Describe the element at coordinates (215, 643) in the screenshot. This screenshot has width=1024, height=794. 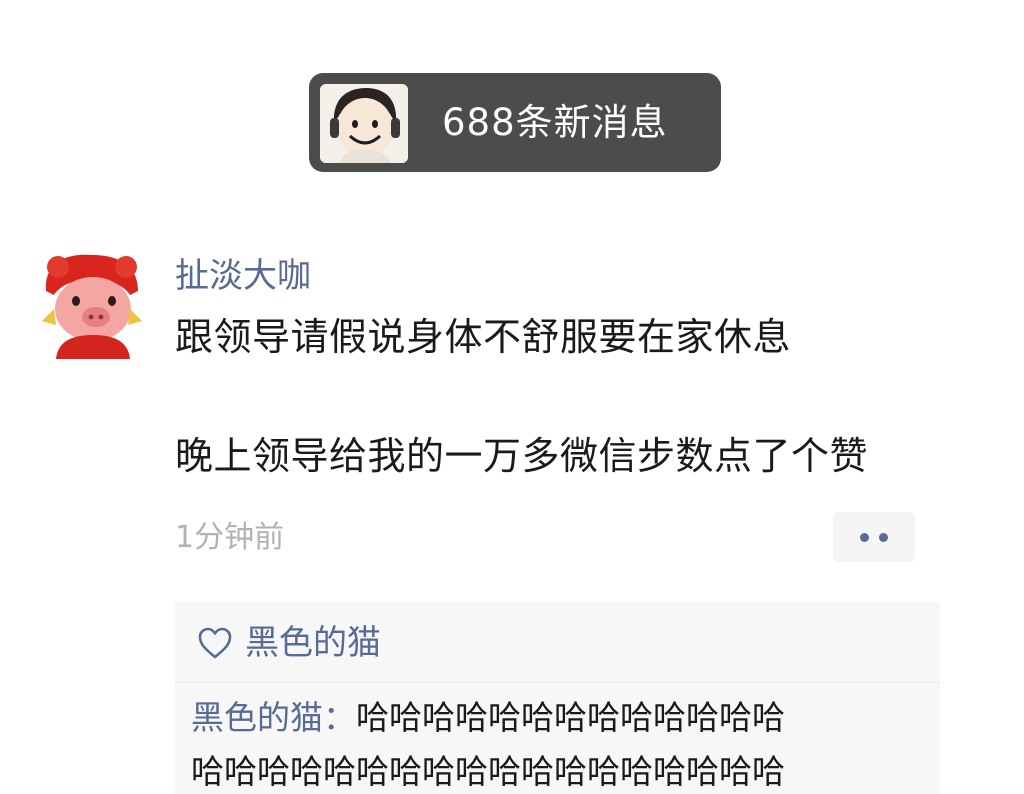
I see `heart-icon` at that location.